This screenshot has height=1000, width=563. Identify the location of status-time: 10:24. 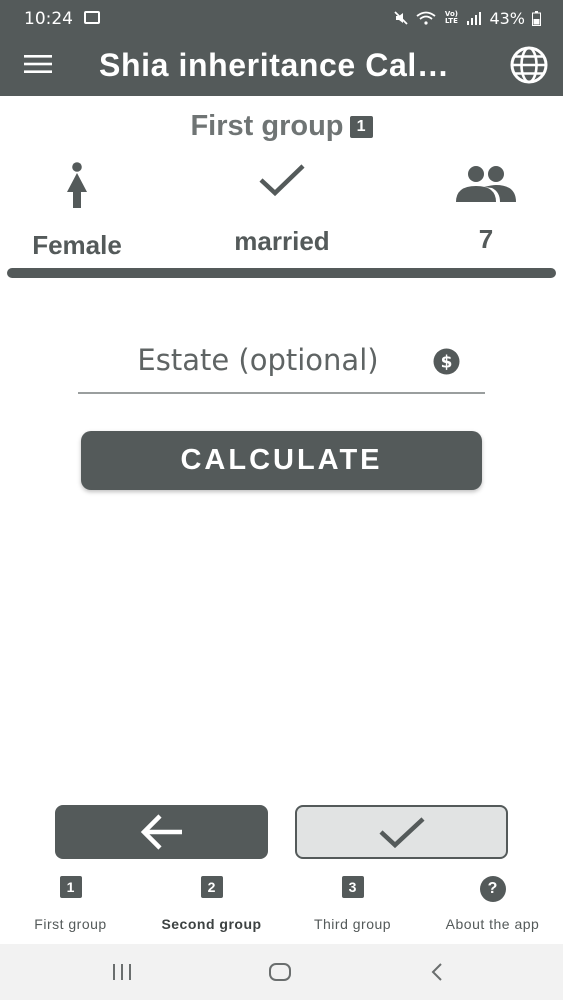
(48, 19).